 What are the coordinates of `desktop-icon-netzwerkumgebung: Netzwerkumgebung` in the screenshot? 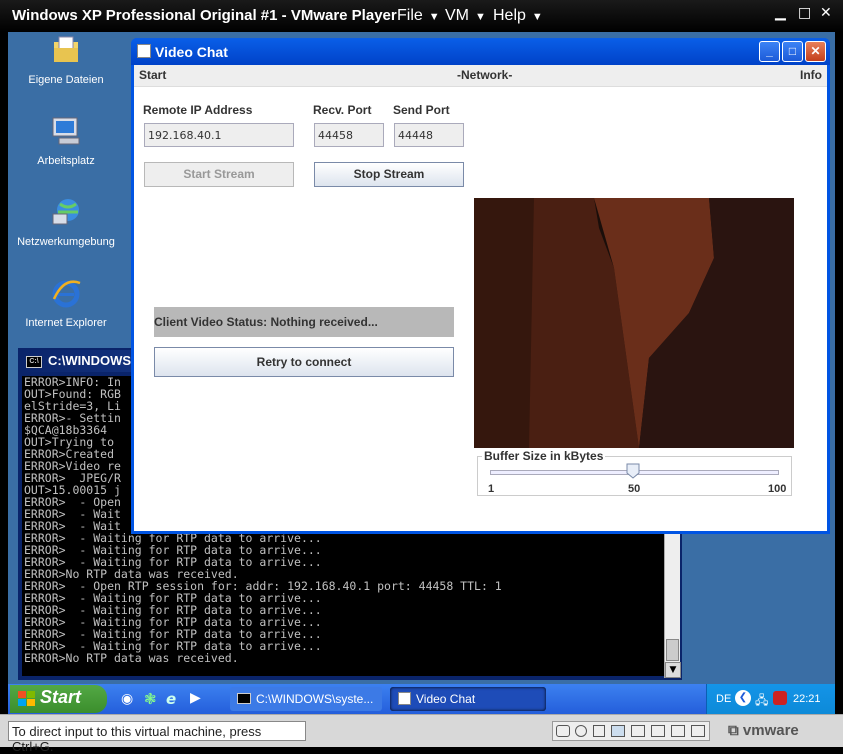 It's located at (66, 222).